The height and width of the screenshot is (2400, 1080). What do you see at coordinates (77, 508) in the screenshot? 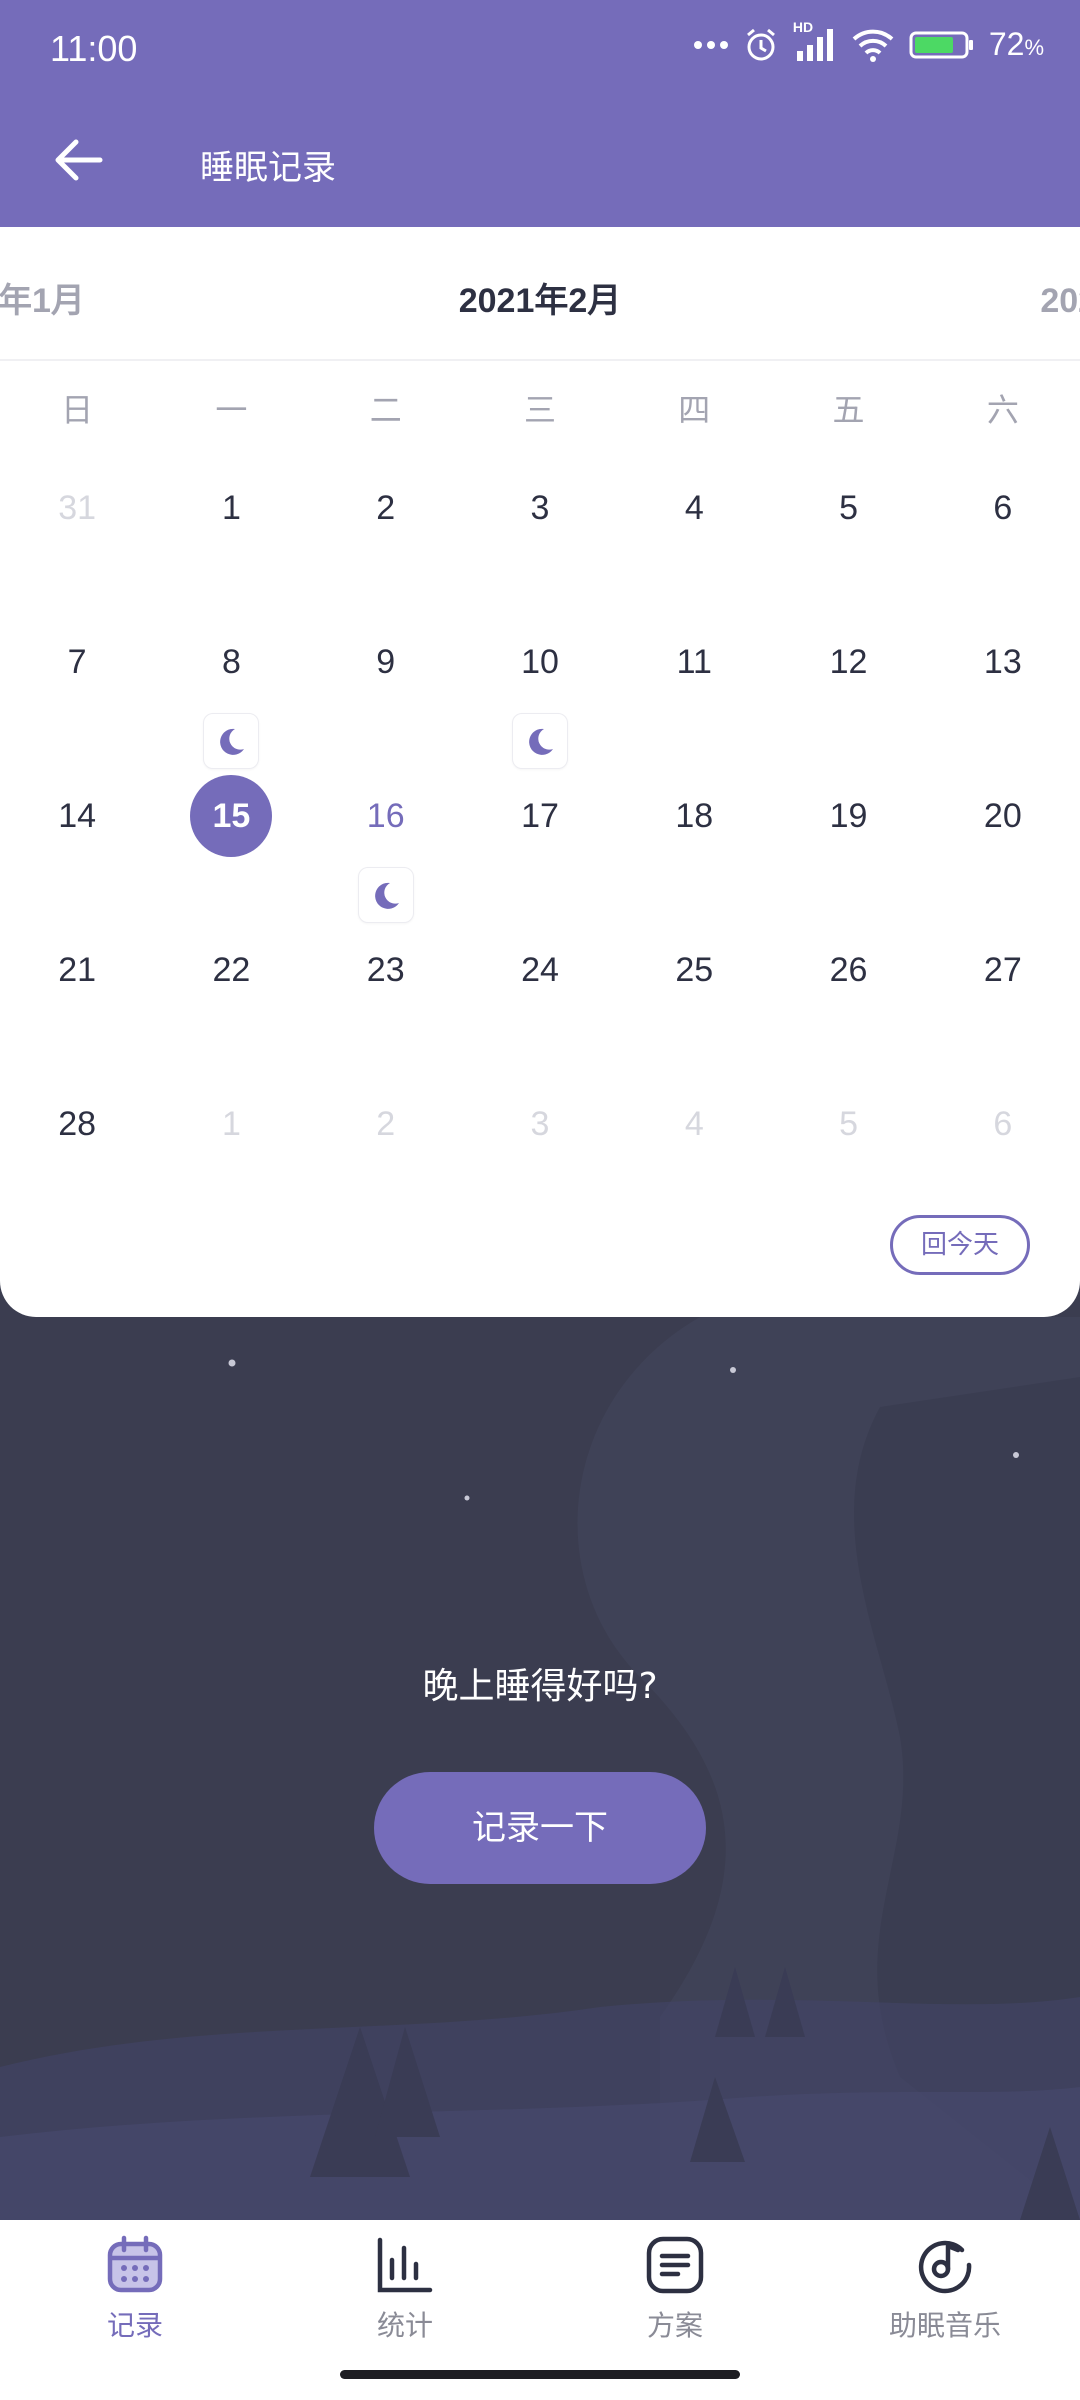
I see `day-number: 31` at bounding box center [77, 508].